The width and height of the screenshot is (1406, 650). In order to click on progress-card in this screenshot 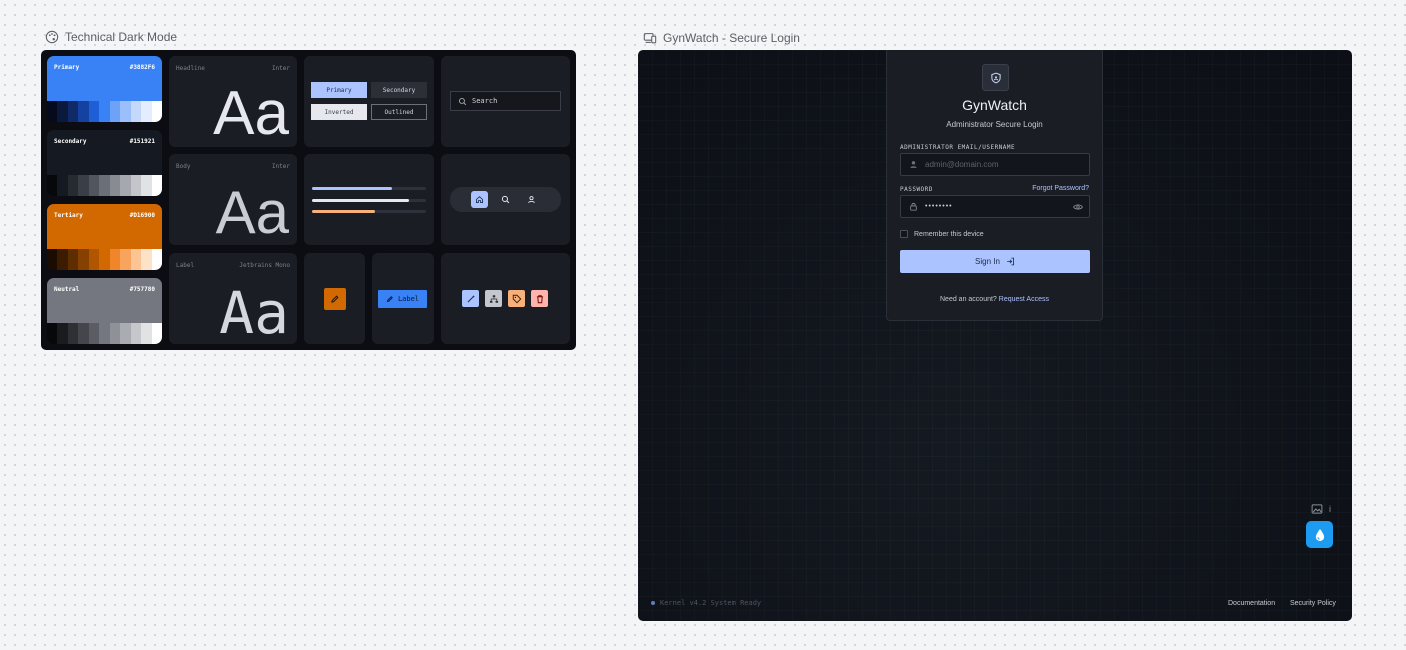, I will do `click(369, 199)`.